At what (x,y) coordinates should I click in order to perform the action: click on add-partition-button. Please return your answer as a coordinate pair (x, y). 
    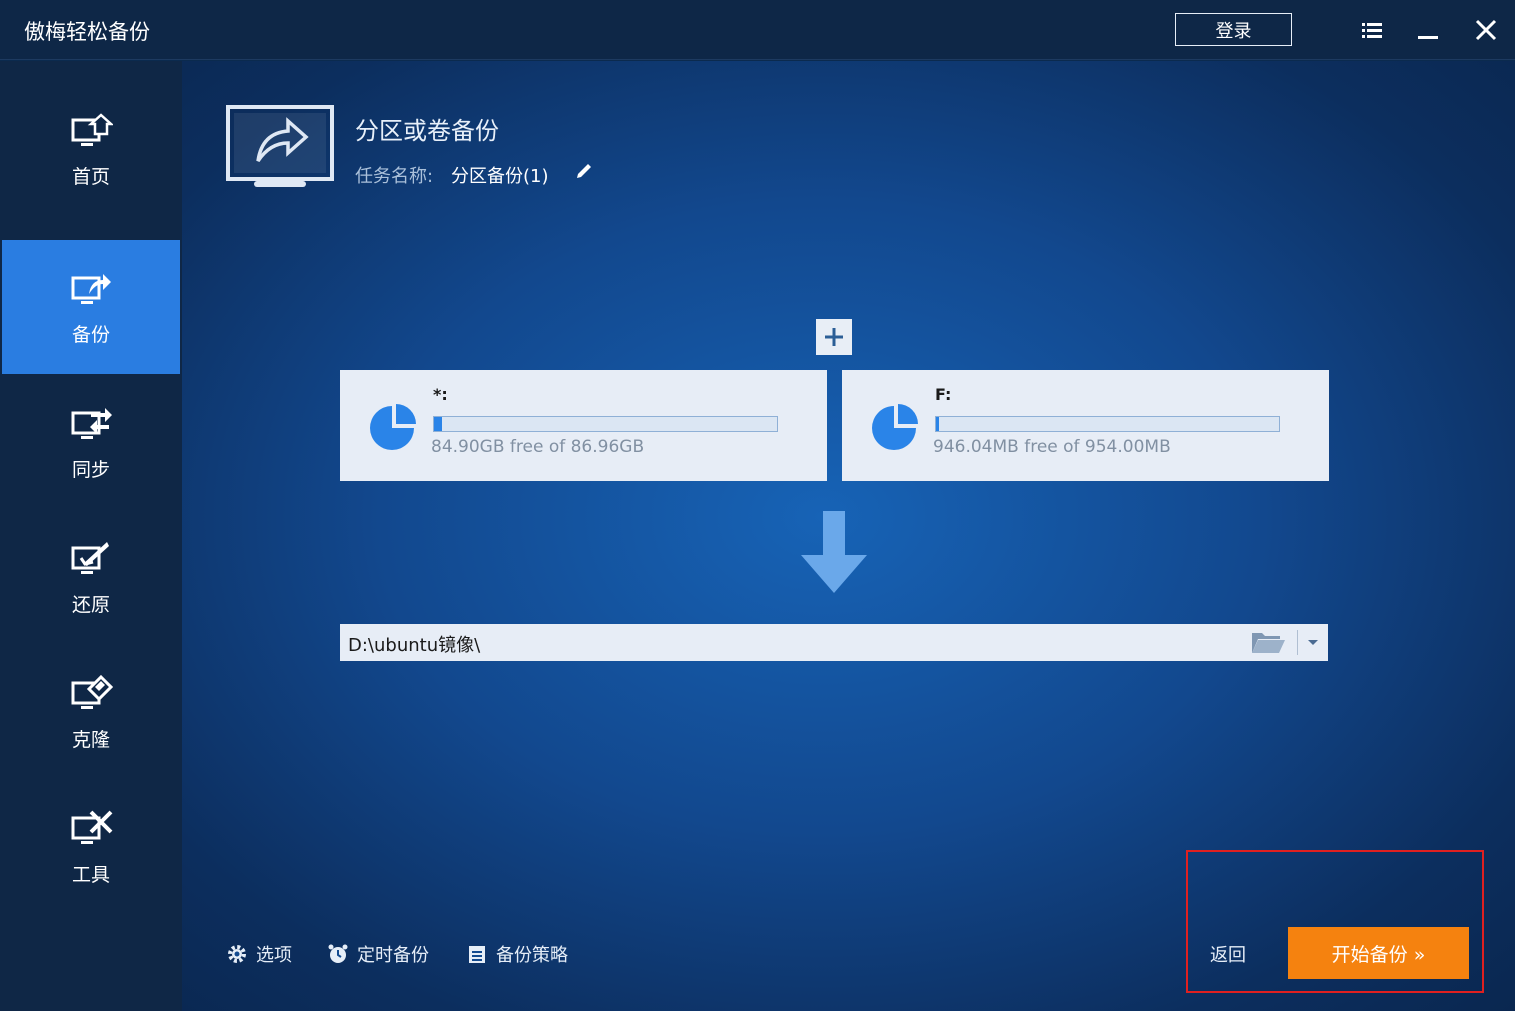
    Looking at the image, I should click on (834, 337).